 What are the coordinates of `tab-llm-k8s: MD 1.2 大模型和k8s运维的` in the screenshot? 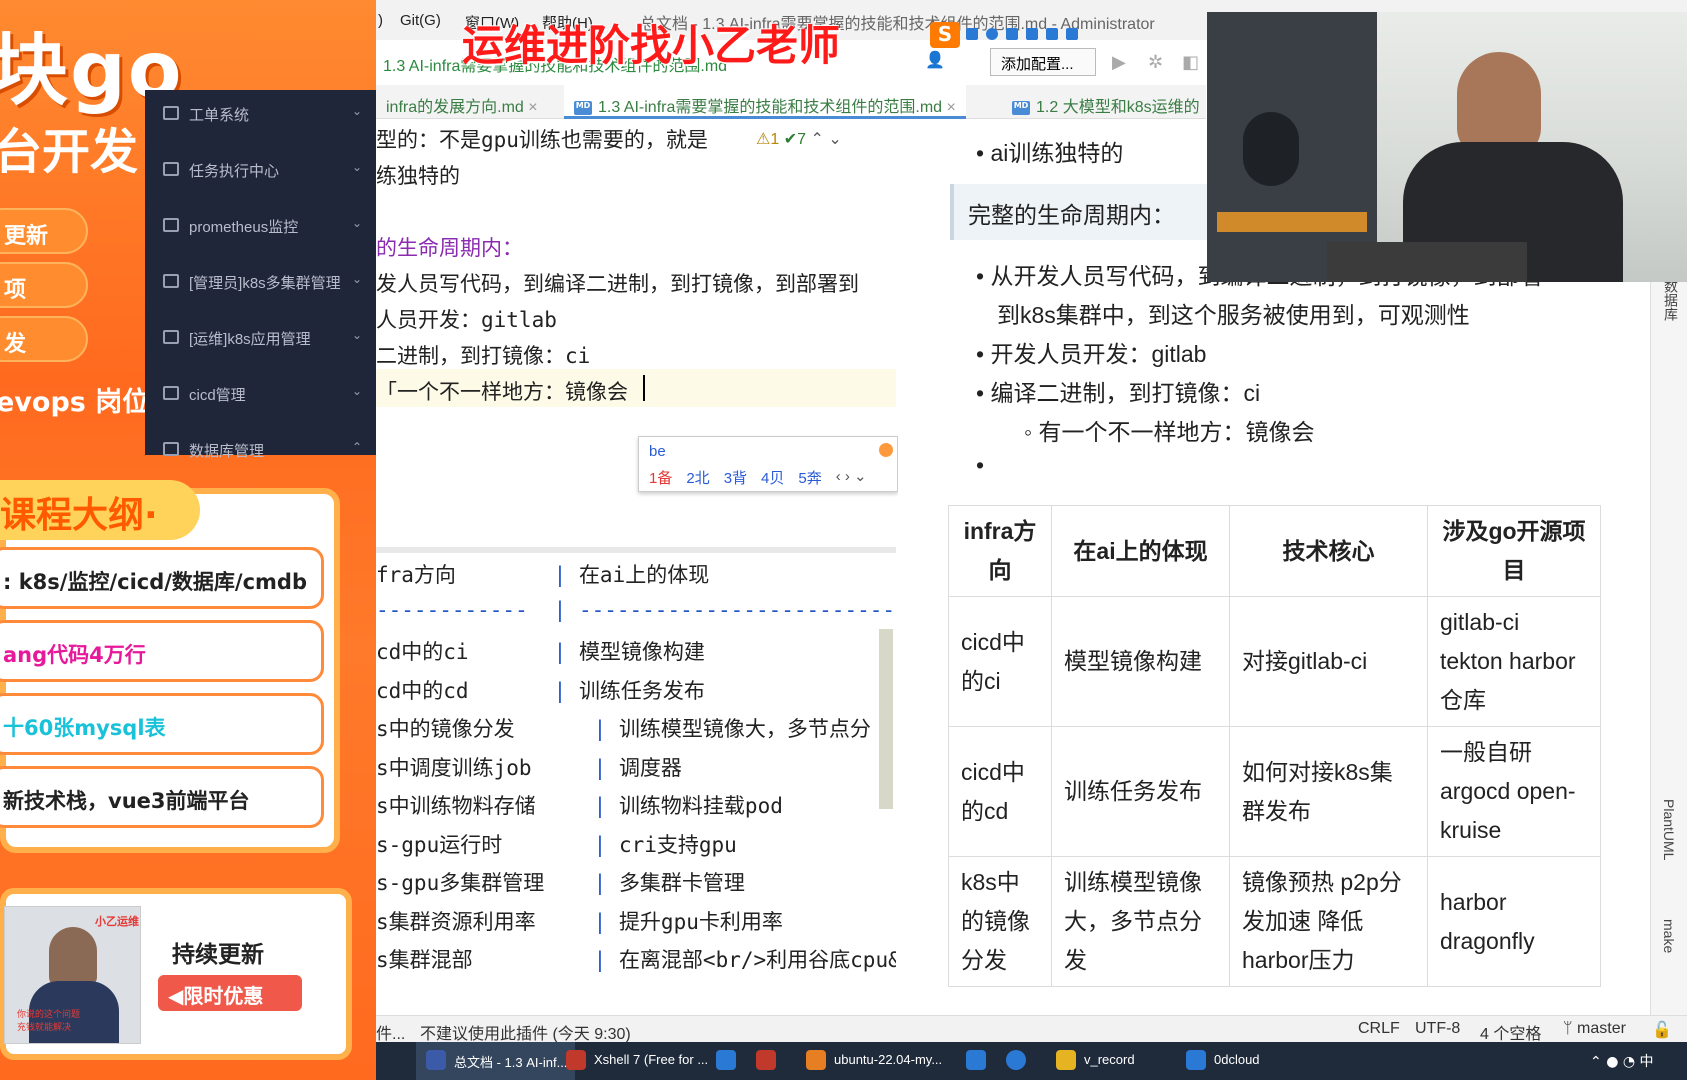 It's located at (1106, 102).